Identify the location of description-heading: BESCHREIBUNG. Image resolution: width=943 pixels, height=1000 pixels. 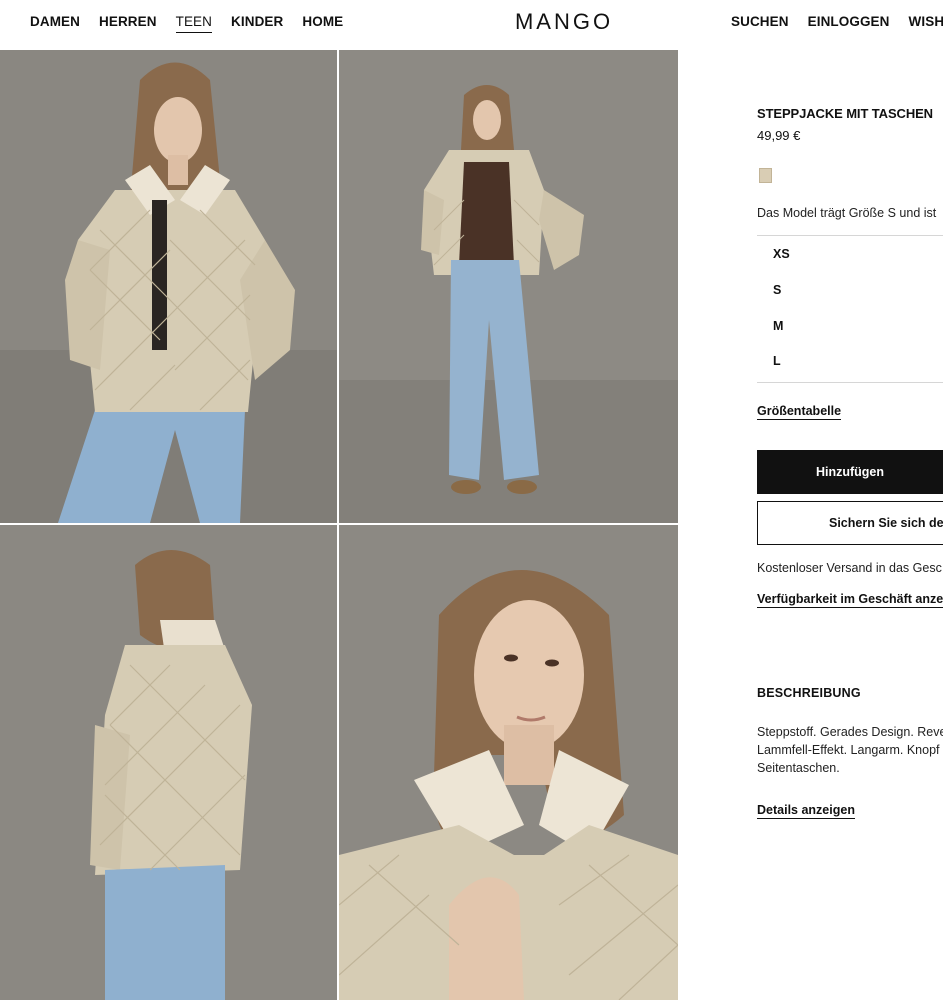
(809, 693).